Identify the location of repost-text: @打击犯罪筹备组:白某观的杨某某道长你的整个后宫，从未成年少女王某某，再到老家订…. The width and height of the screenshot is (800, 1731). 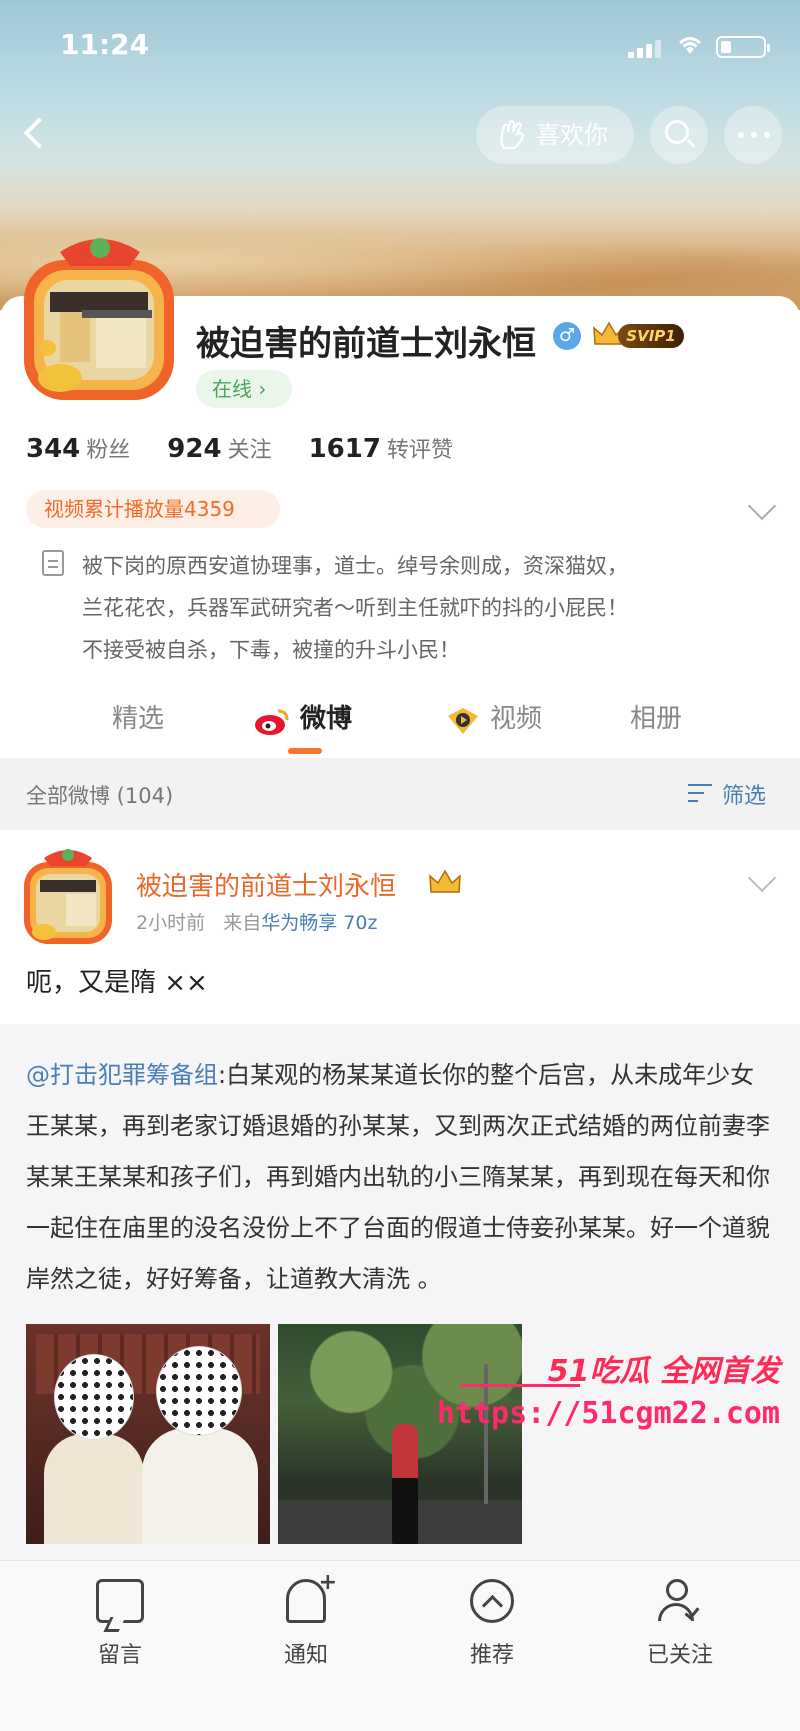
(401, 1177).